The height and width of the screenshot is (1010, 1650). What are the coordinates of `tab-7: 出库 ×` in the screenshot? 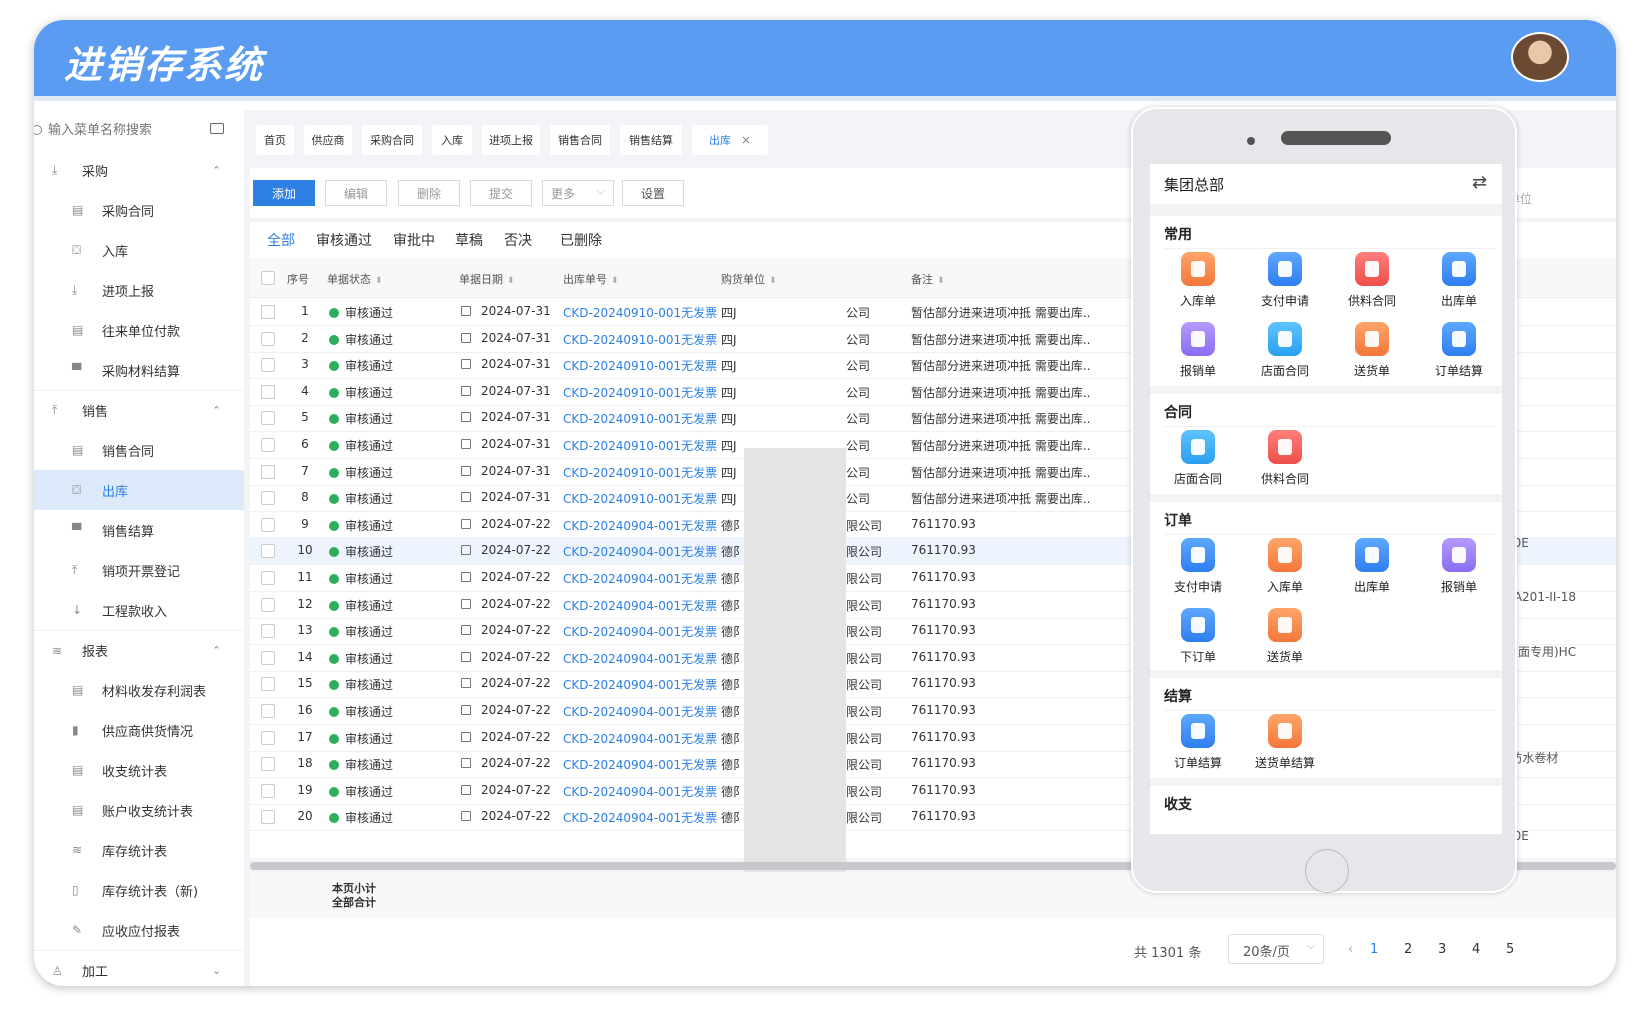 It's located at (730, 140).